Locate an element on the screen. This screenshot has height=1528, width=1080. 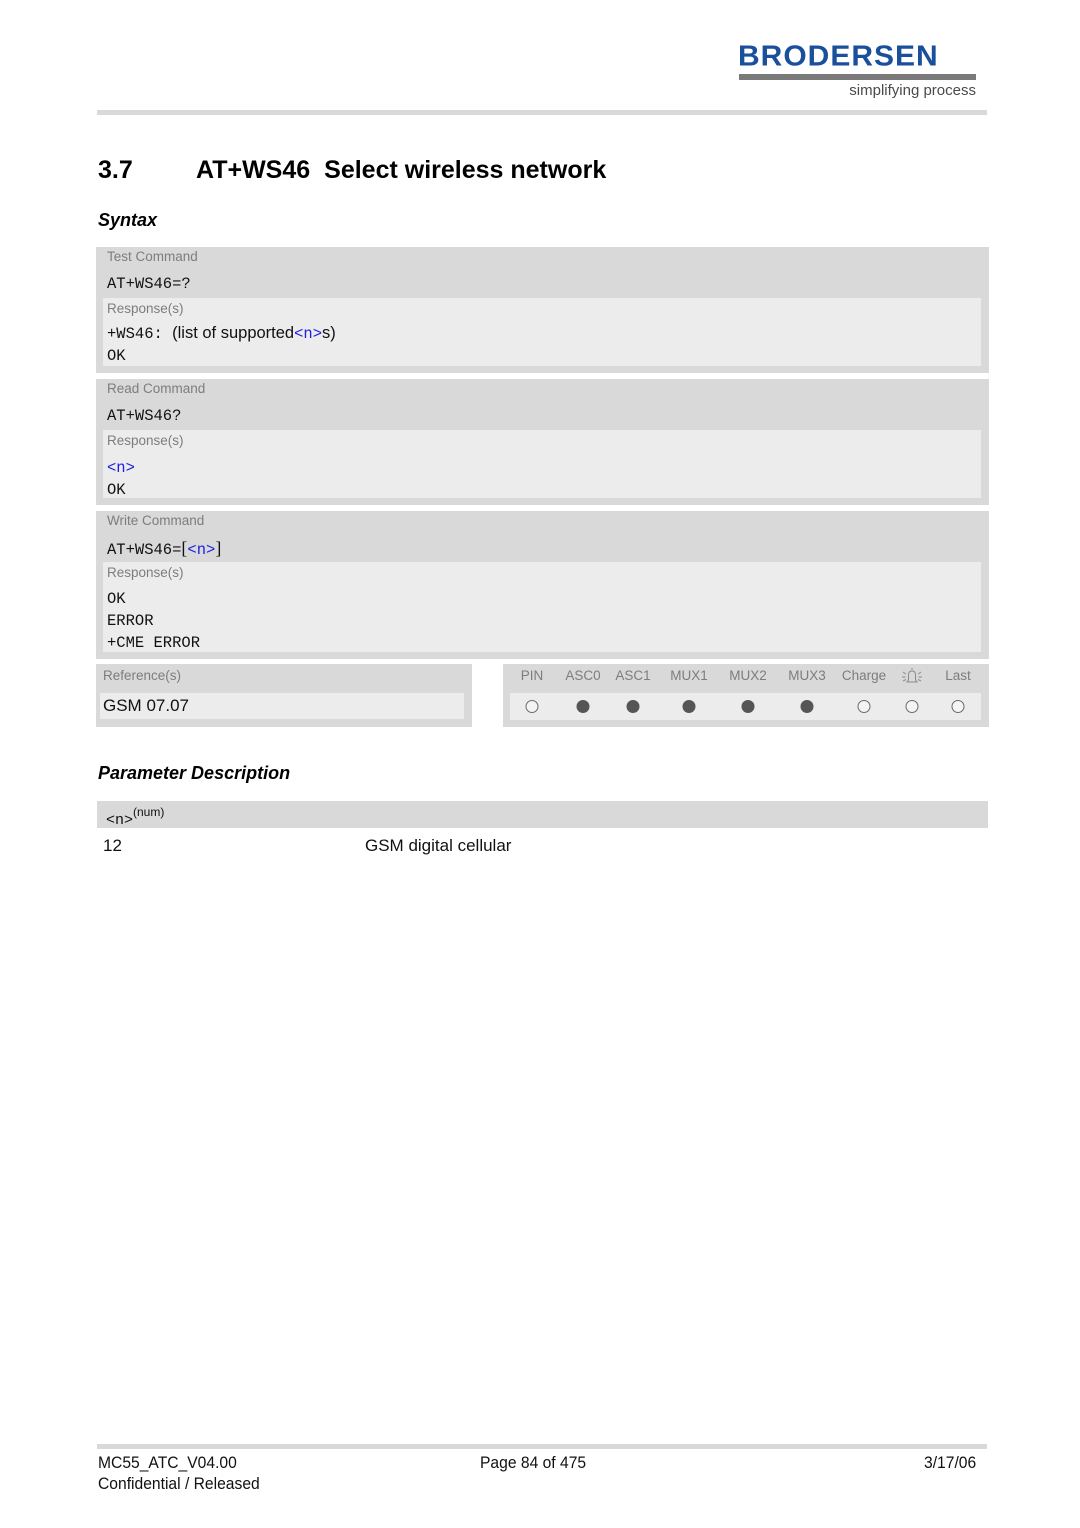
response-line: +CME ERROR is located at coordinates (154, 643).